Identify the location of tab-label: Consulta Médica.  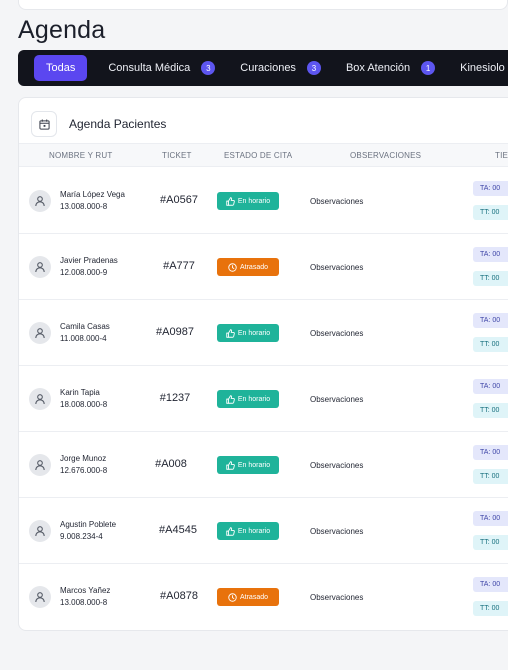
(149, 68).